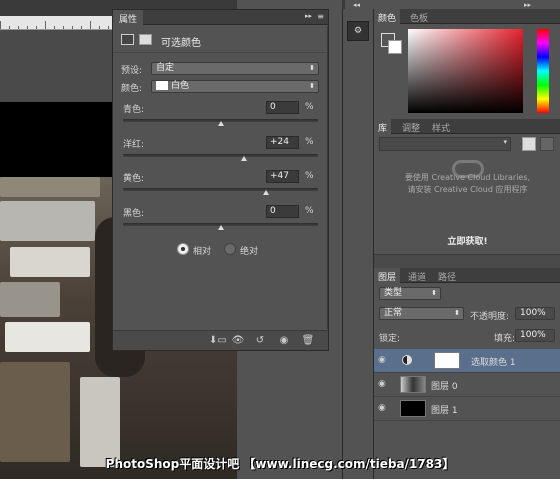 The image size is (560, 479). I want to click on tab-libraries: 库, so click(383, 126).